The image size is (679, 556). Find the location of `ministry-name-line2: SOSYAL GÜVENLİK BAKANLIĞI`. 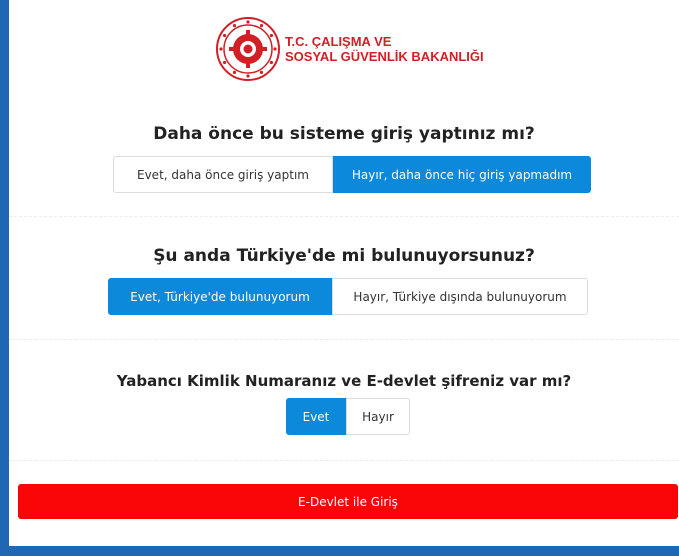

ministry-name-line2: SOSYAL GÜVENLİK BAKANLIĞI is located at coordinates (384, 56).